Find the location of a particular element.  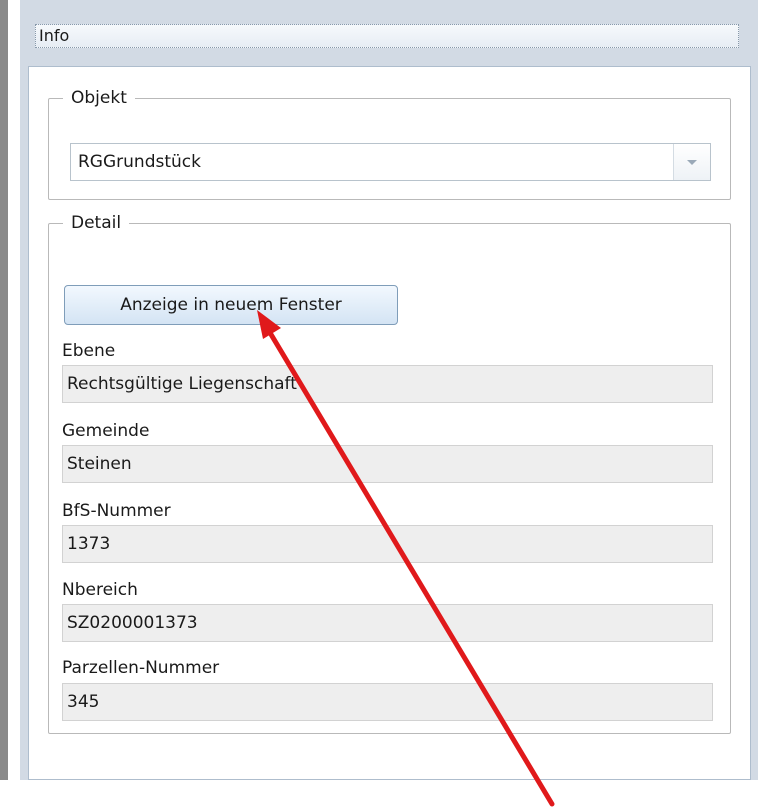

objekt-fieldset: Objekt RGGrundstück is located at coordinates (389, 144).